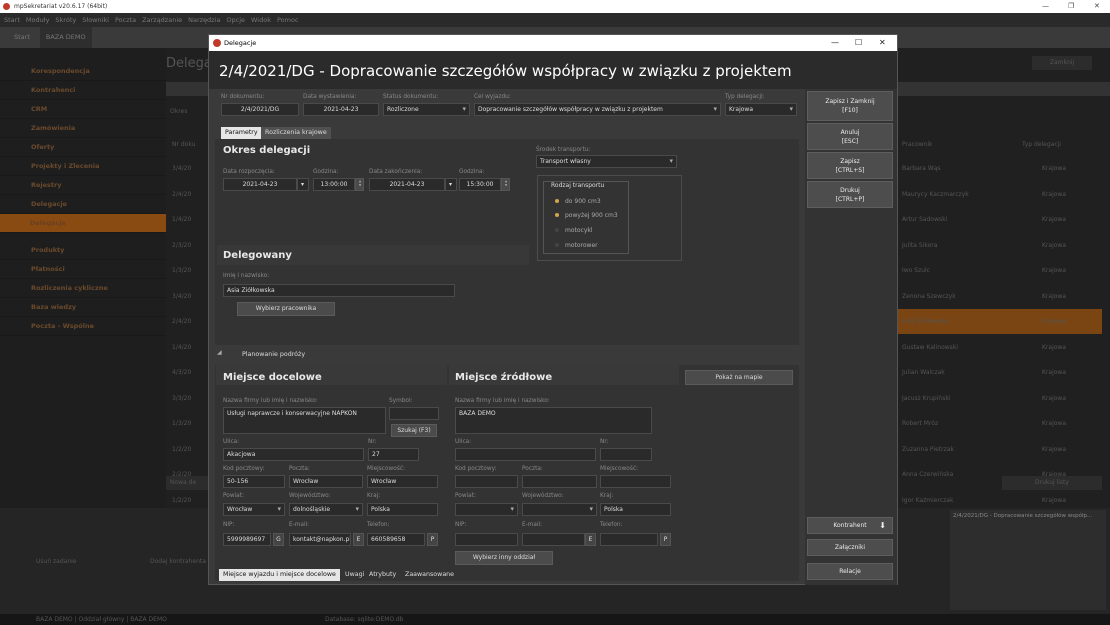  Describe the element at coordinates (326, 509) in the screenshot. I see `wojewodztwo-select: dolnośląskie` at that location.